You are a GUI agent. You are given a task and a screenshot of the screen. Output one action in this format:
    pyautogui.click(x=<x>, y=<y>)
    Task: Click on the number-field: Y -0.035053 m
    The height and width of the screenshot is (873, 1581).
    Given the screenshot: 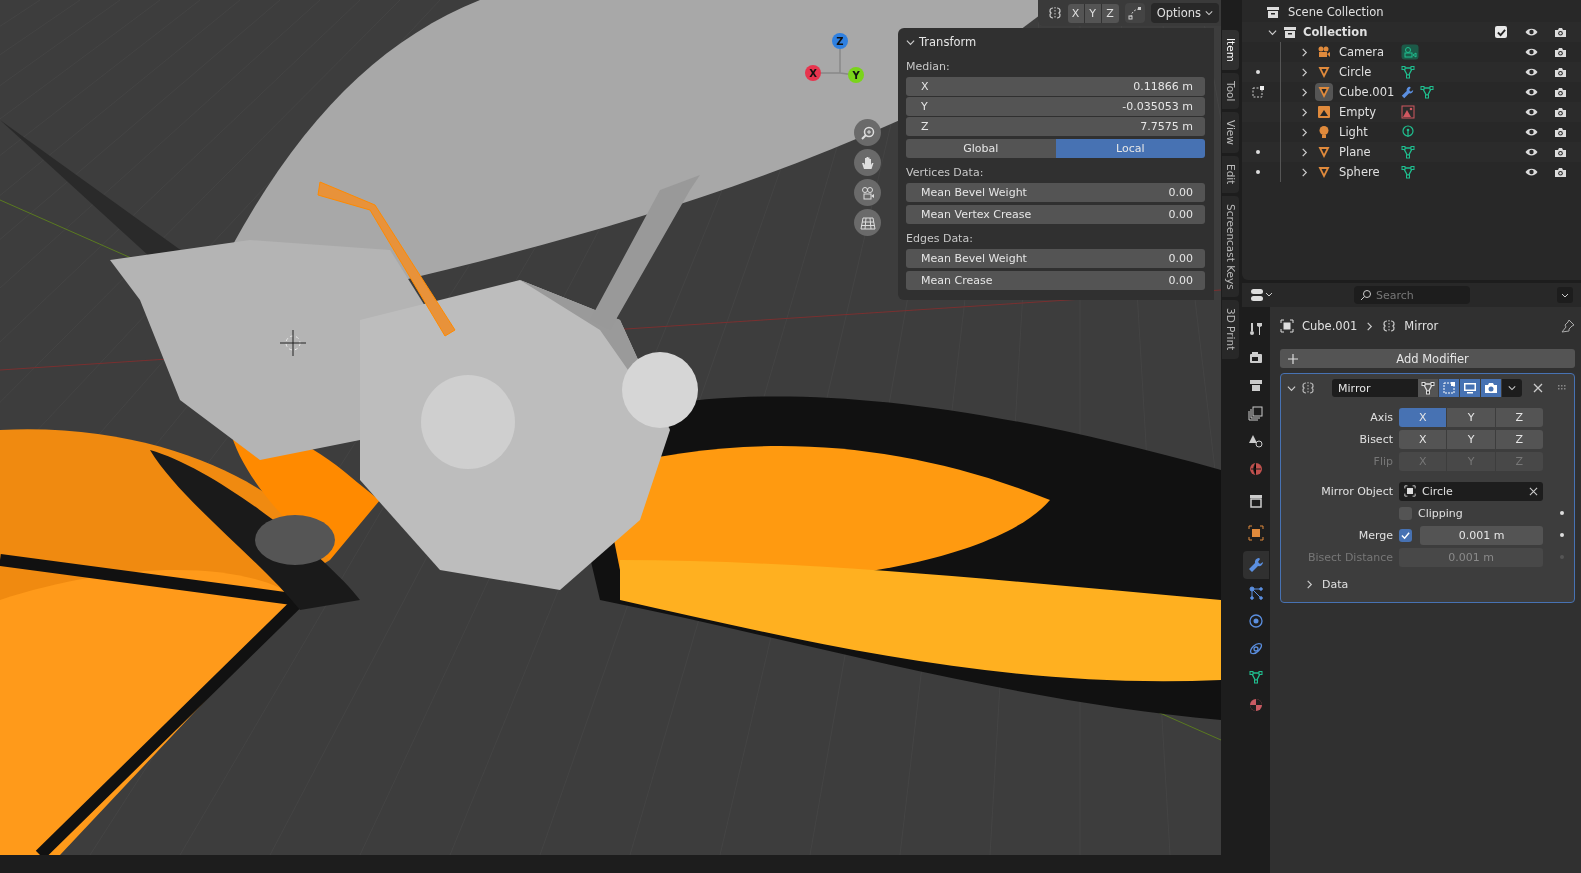 What is the action you would take?
    pyautogui.click(x=1055, y=106)
    